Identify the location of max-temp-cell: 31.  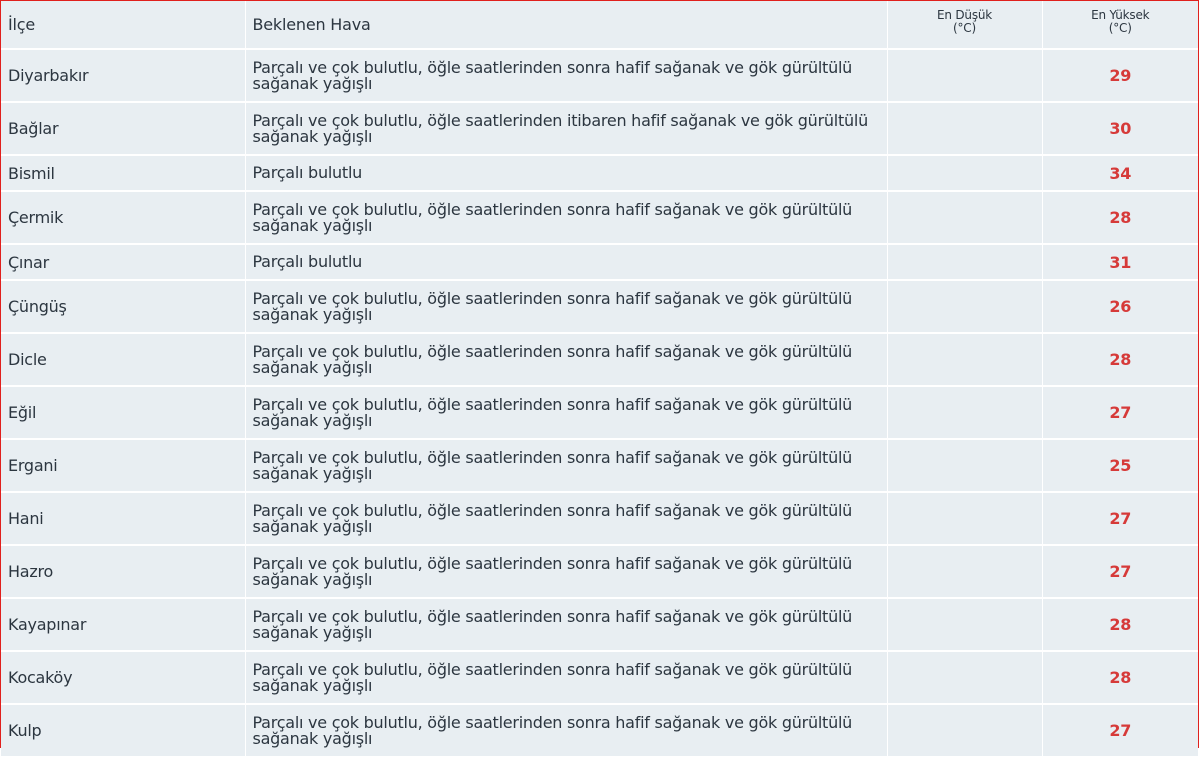
(1120, 262).